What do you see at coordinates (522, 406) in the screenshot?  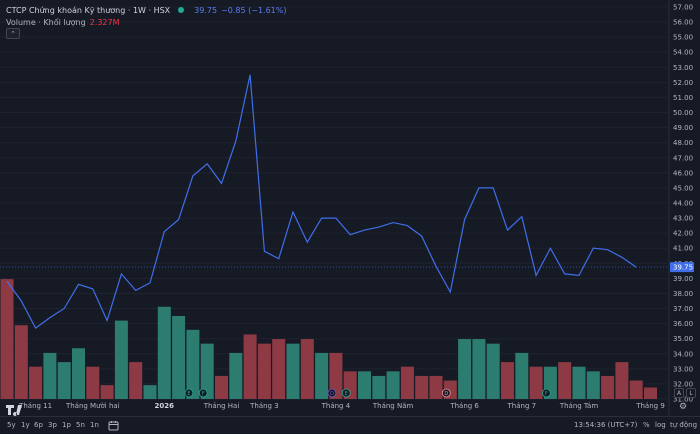 I see `time-tick-label: Tháng 7` at bounding box center [522, 406].